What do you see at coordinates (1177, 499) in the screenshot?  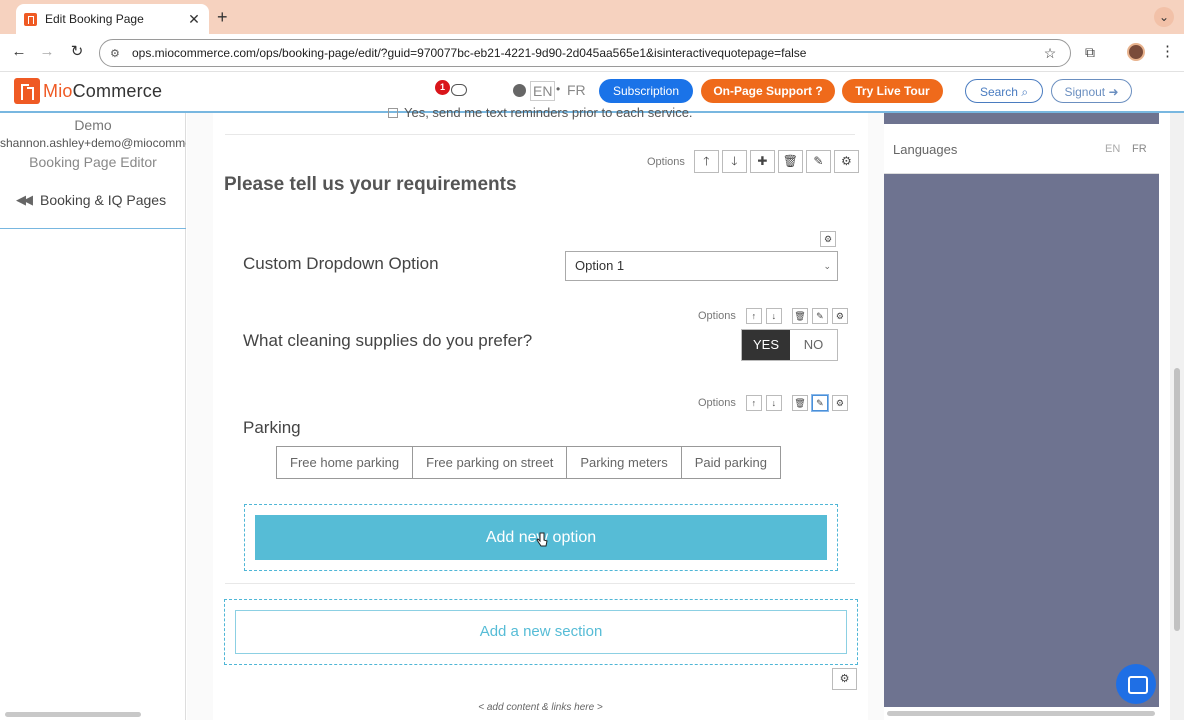 I see `scrollbar-thumb` at bounding box center [1177, 499].